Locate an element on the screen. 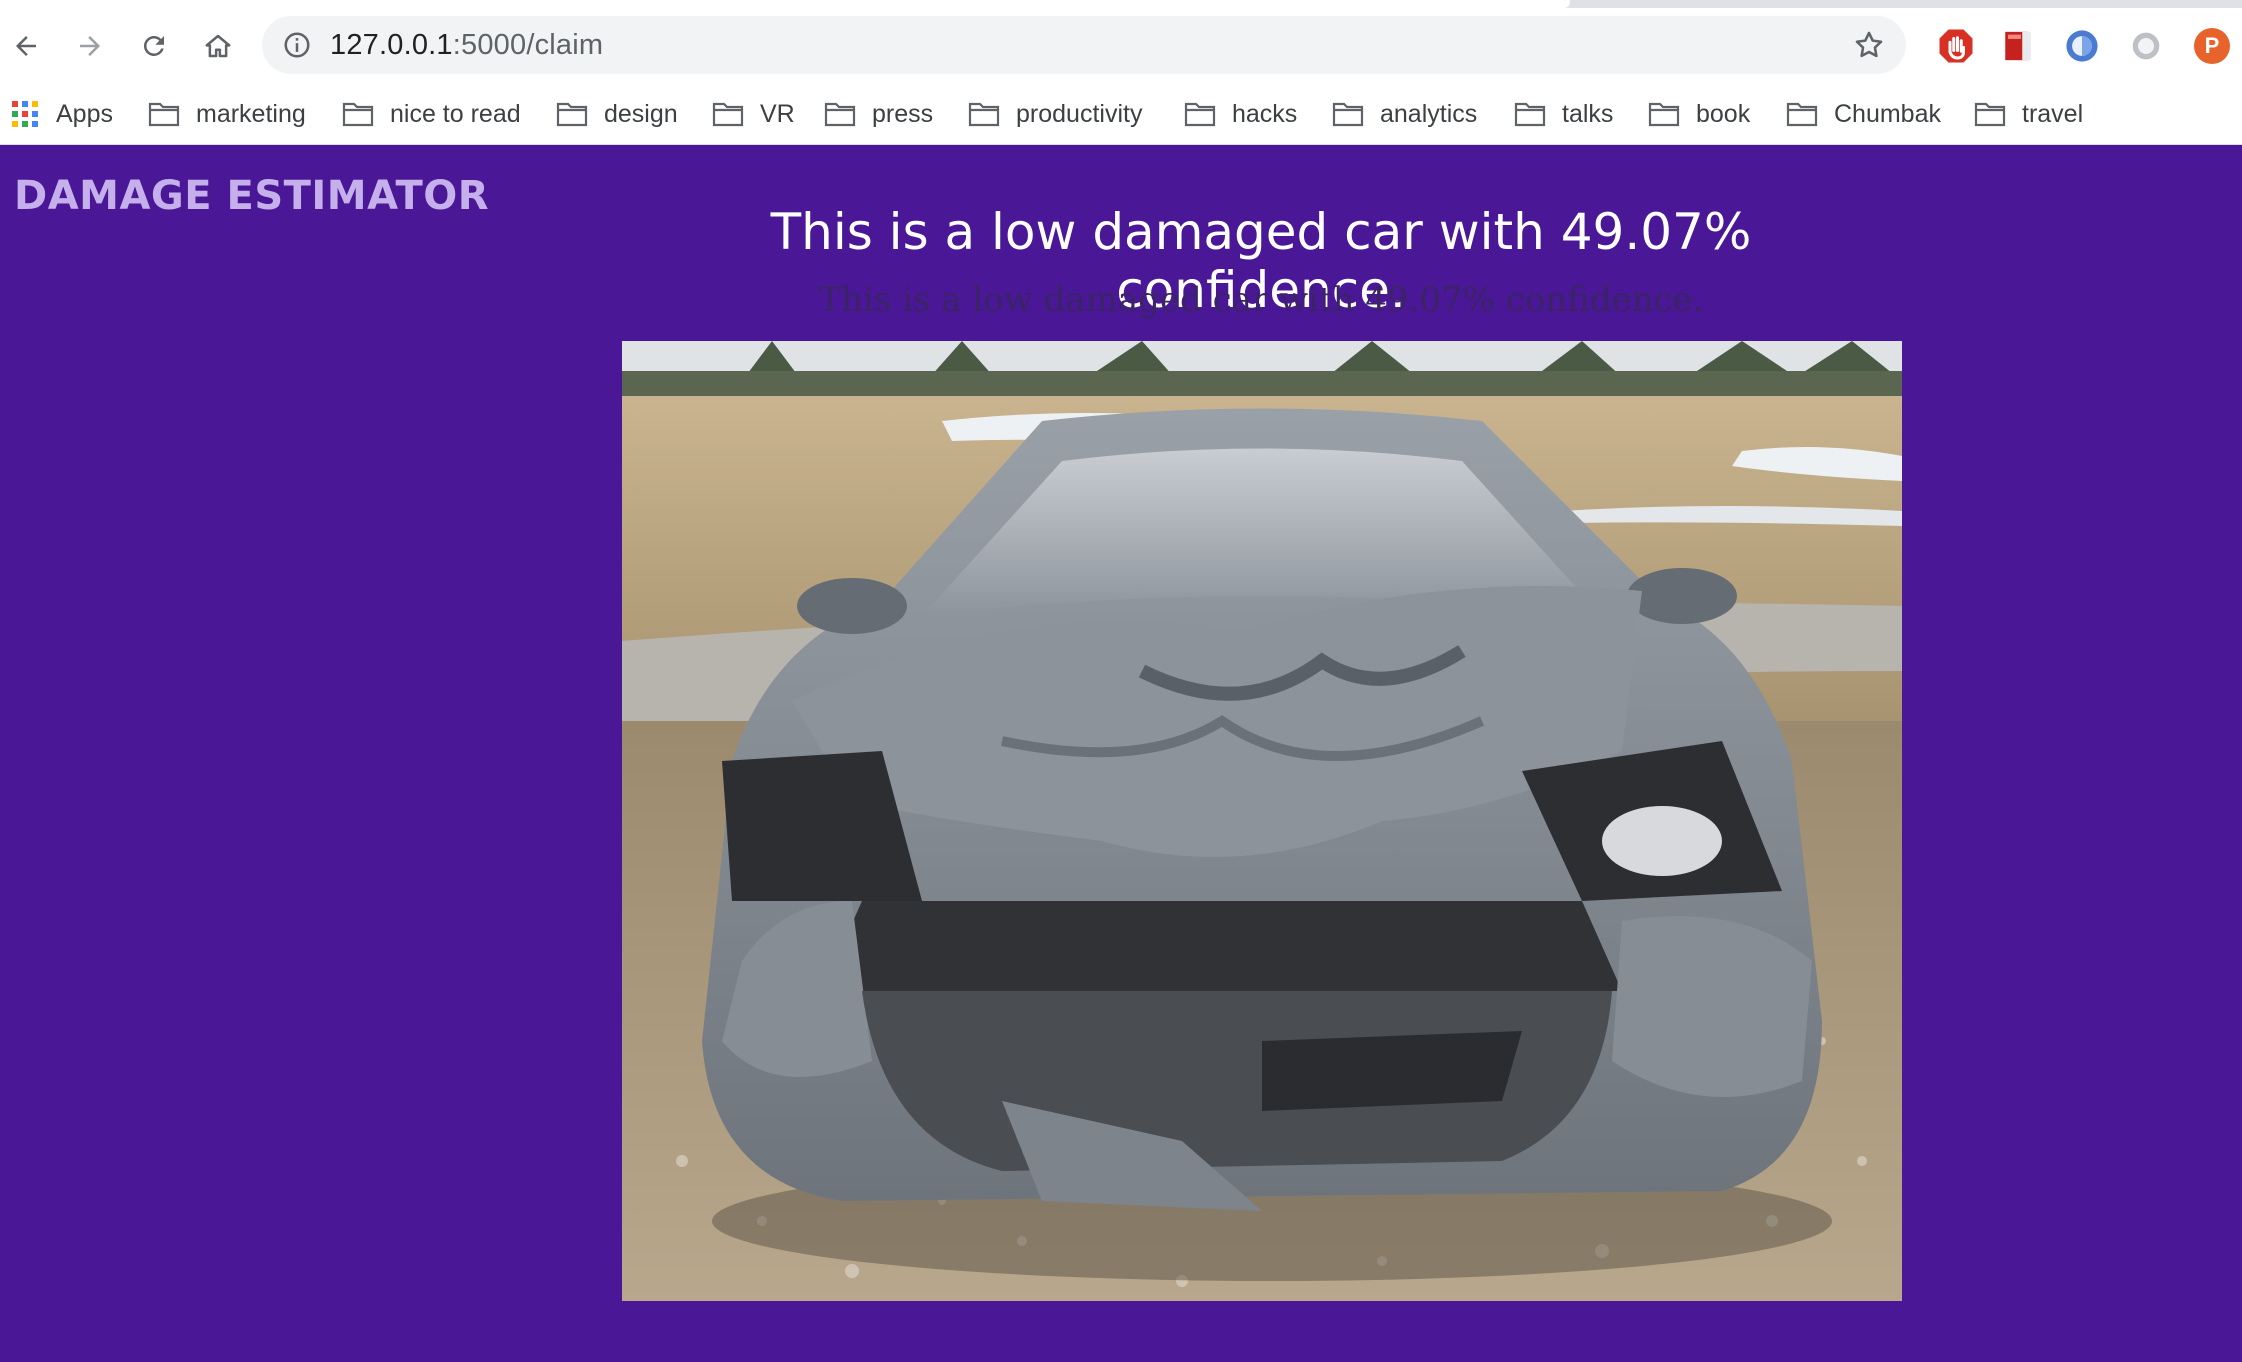  home-button is located at coordinates (218, 46).